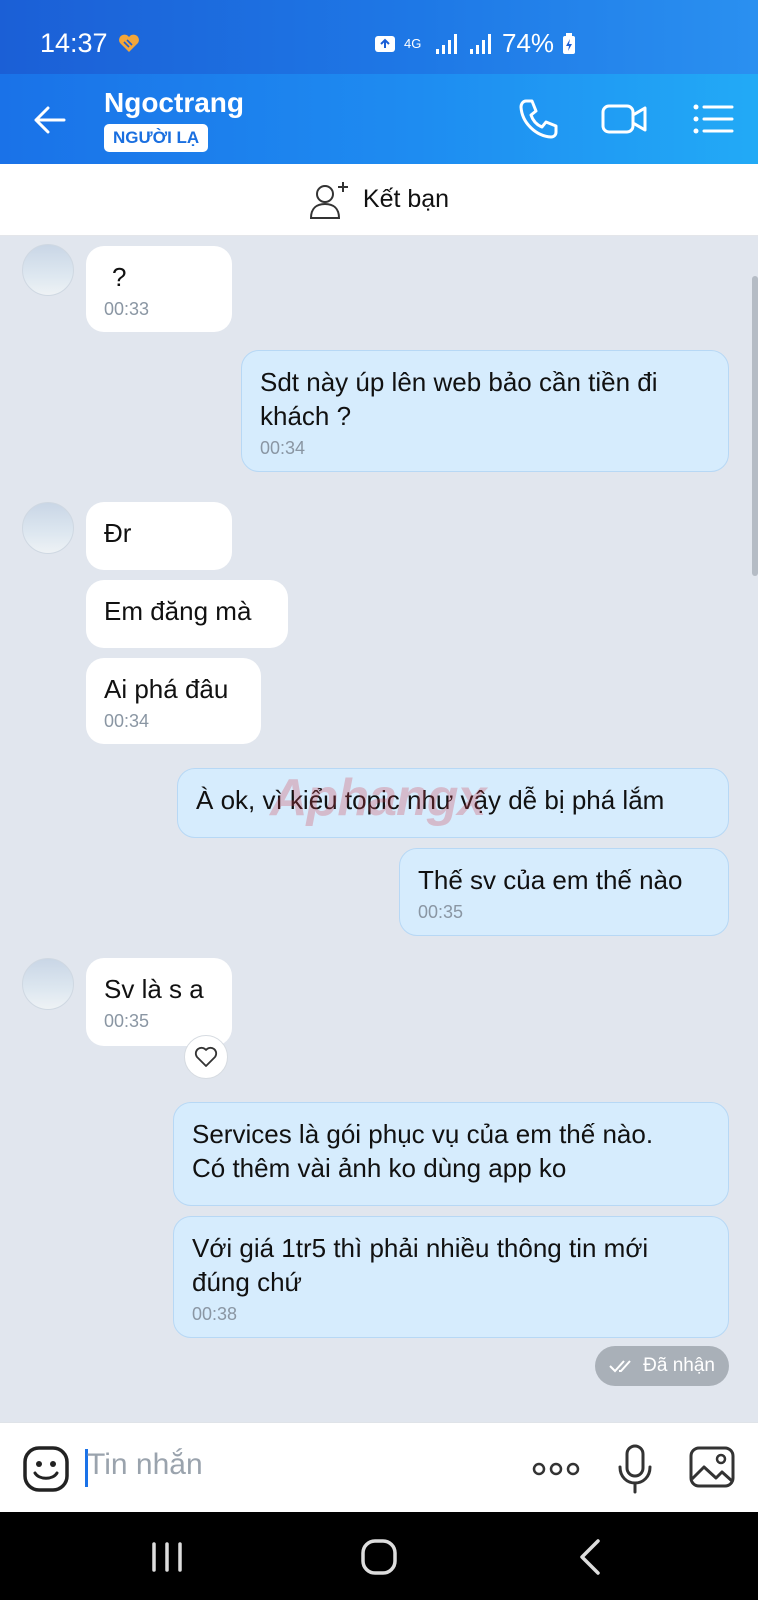 The image size is (758, 1600). What do you see at coordinates (378, 798) in the screenshot?
I see `watermark-logo: Aphangx` at bounding box center [378, 798].